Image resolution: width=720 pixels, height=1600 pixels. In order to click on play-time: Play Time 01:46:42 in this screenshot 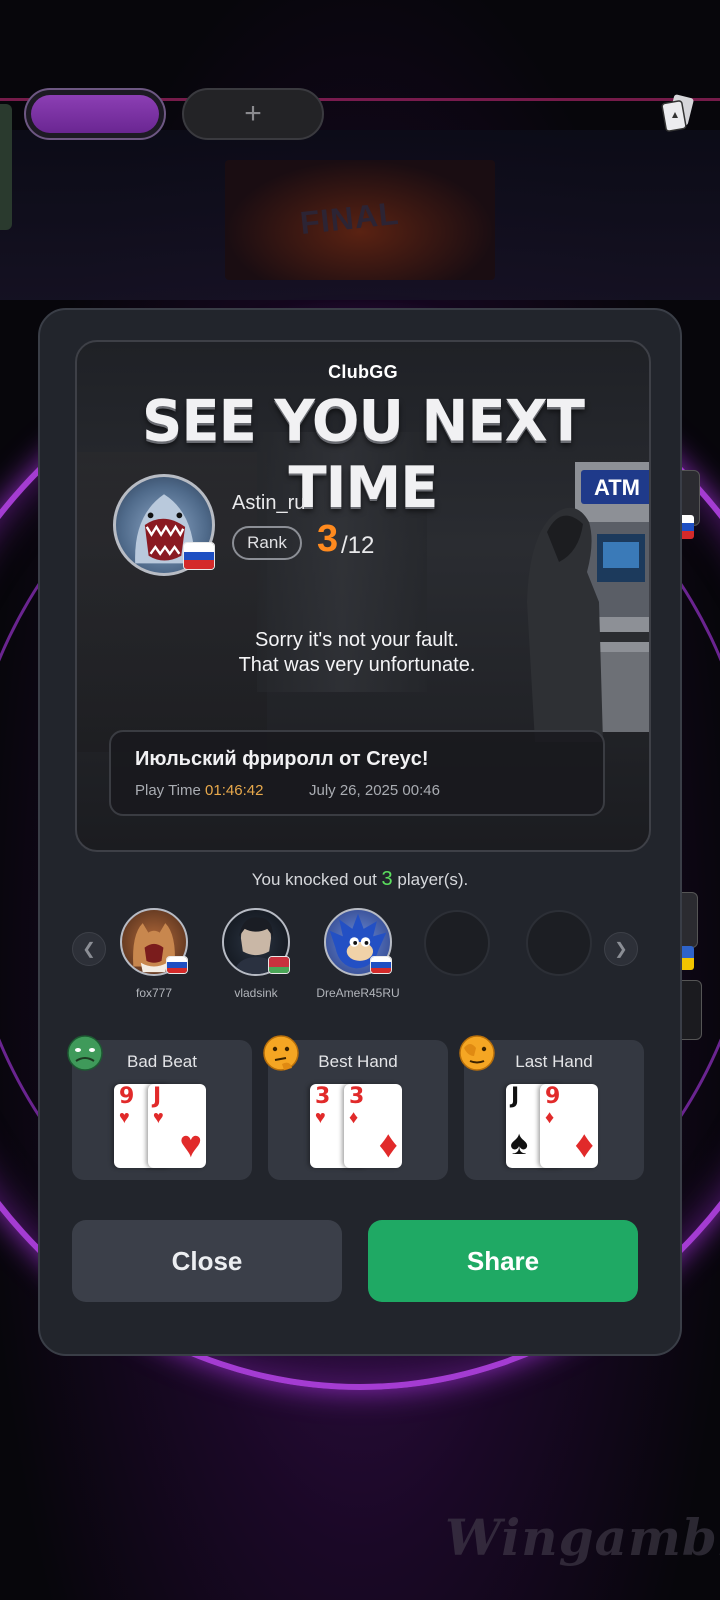, I will do `click(199, 790)`.